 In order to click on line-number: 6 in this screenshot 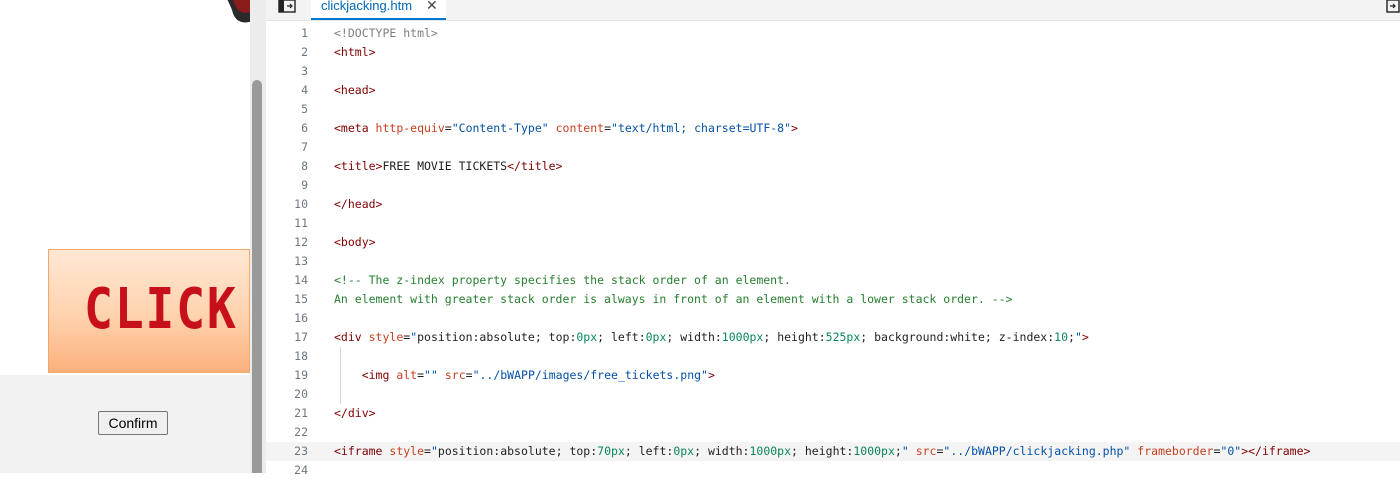, I will do `click(304, 128)`.